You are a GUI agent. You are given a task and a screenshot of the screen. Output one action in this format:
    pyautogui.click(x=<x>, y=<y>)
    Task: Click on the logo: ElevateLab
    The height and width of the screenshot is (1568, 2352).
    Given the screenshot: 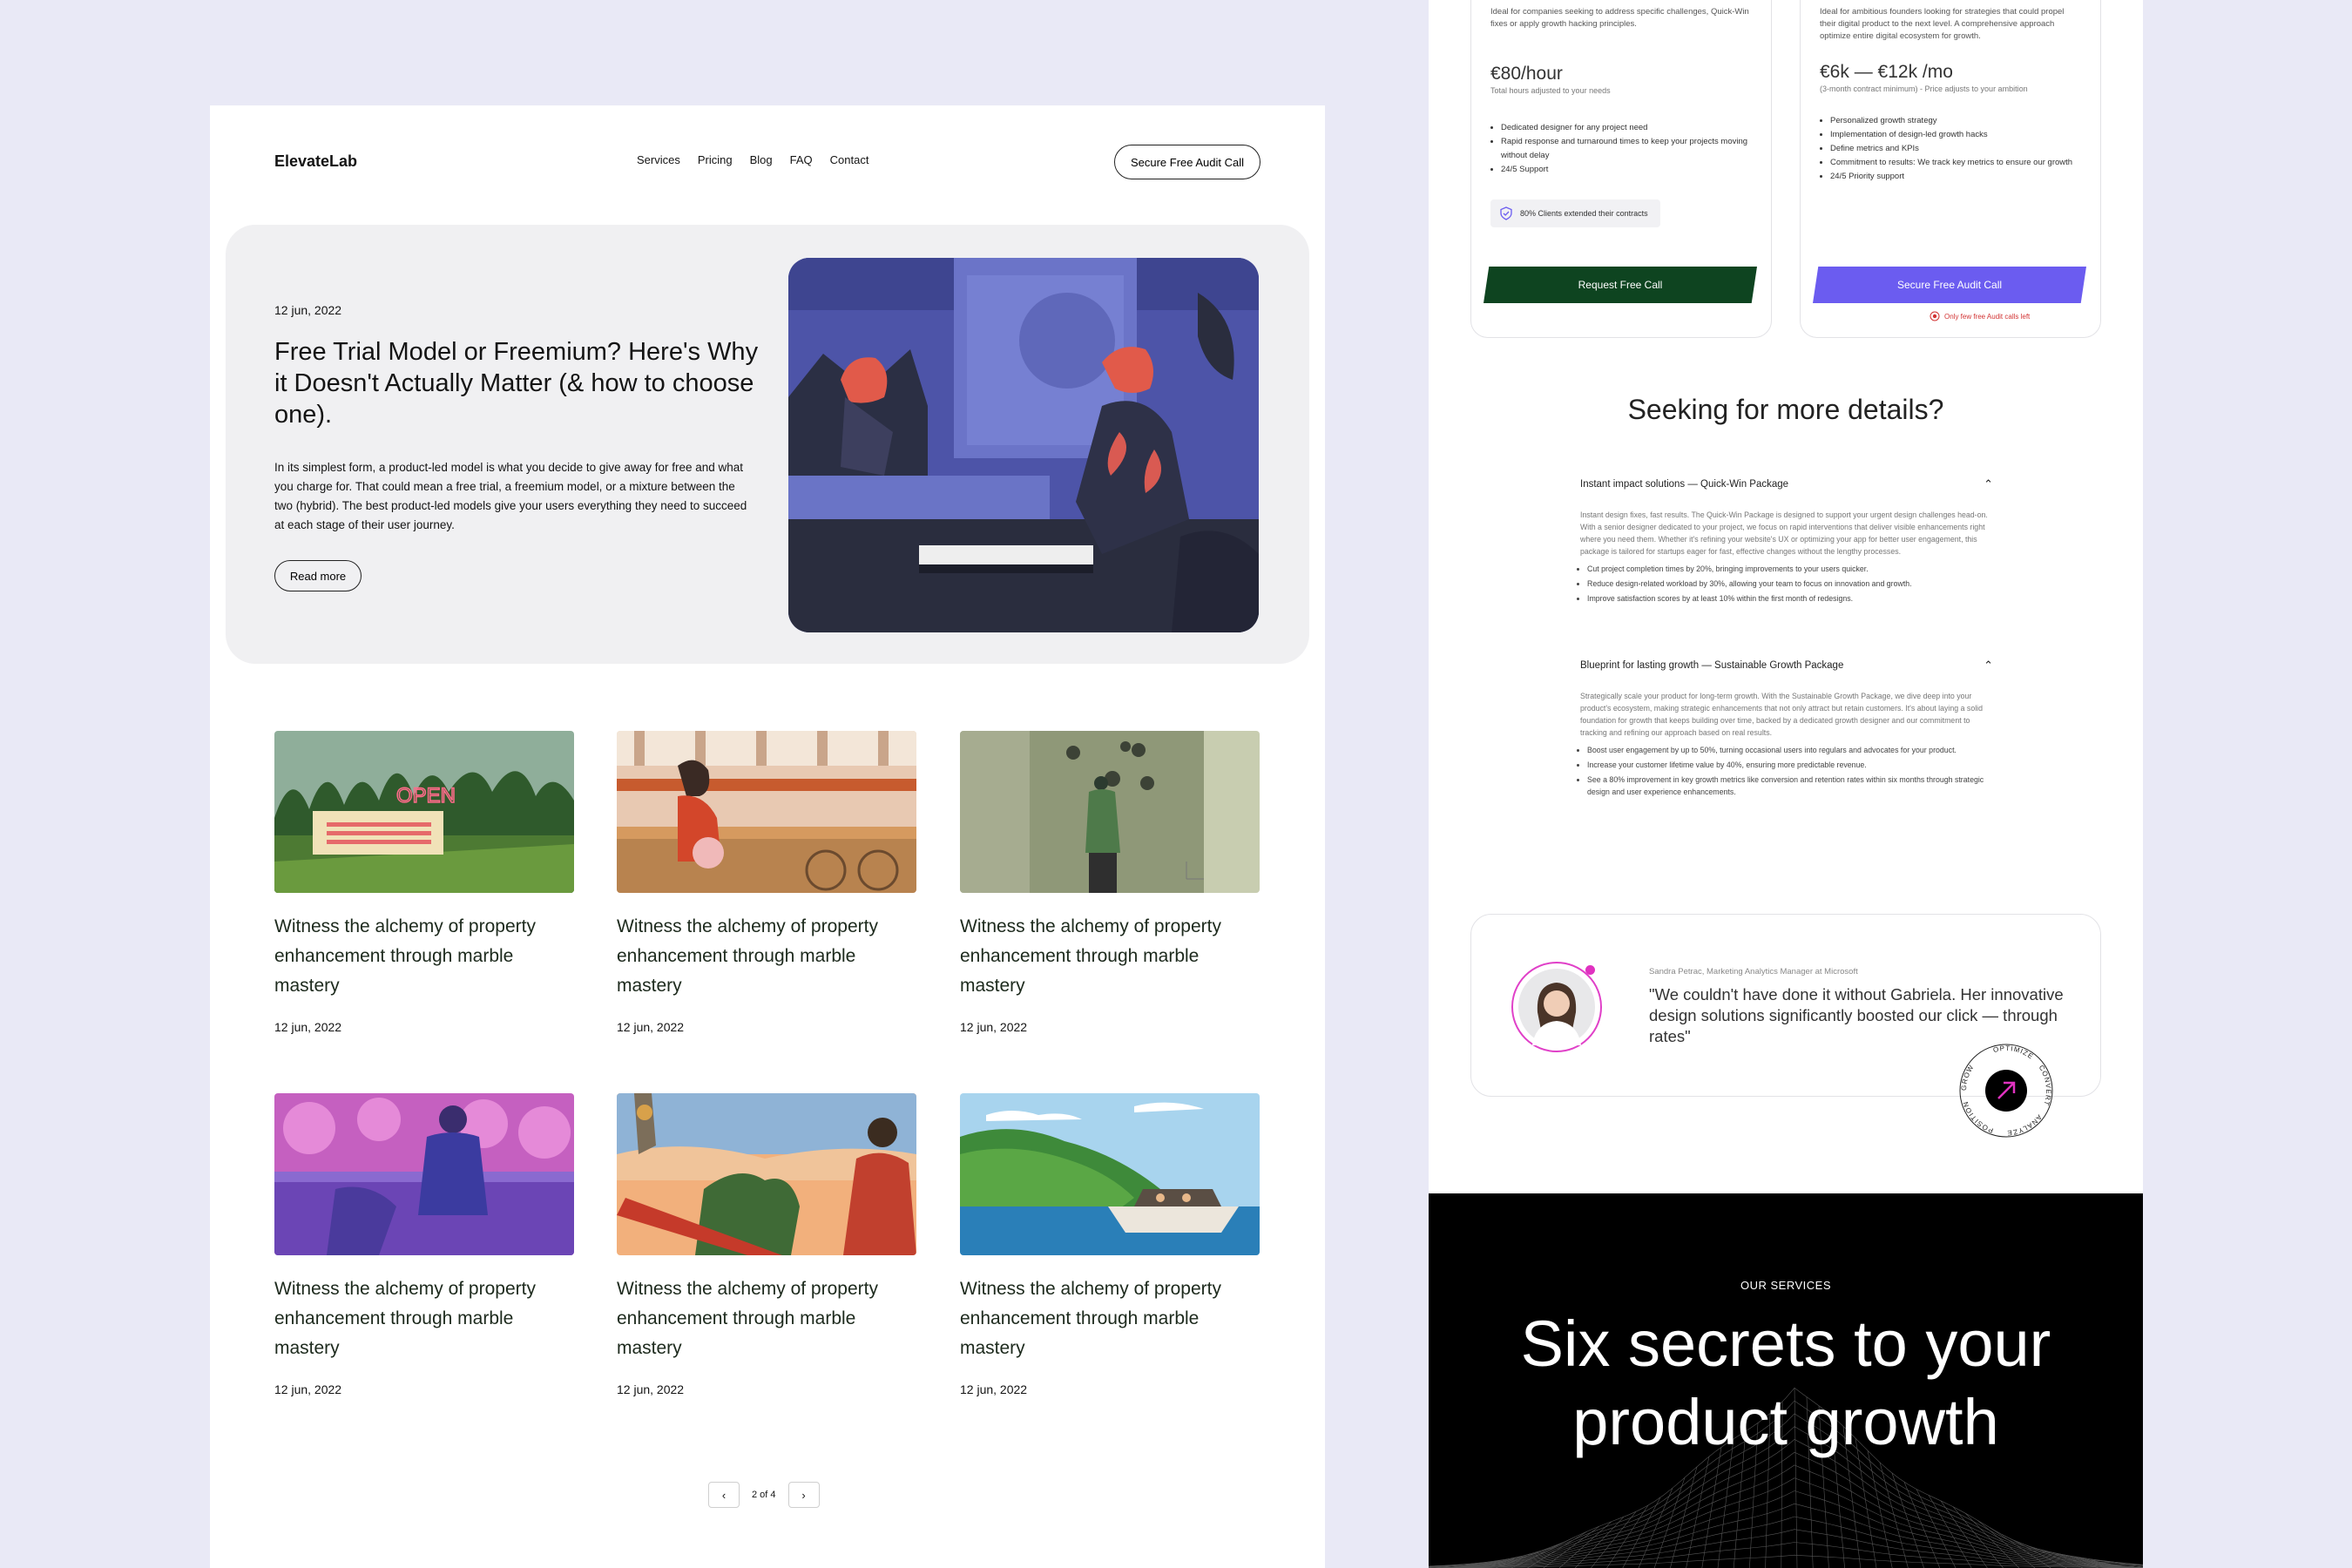 What is the action you would take?
    pyautogui.click(x=315, y=161)
    